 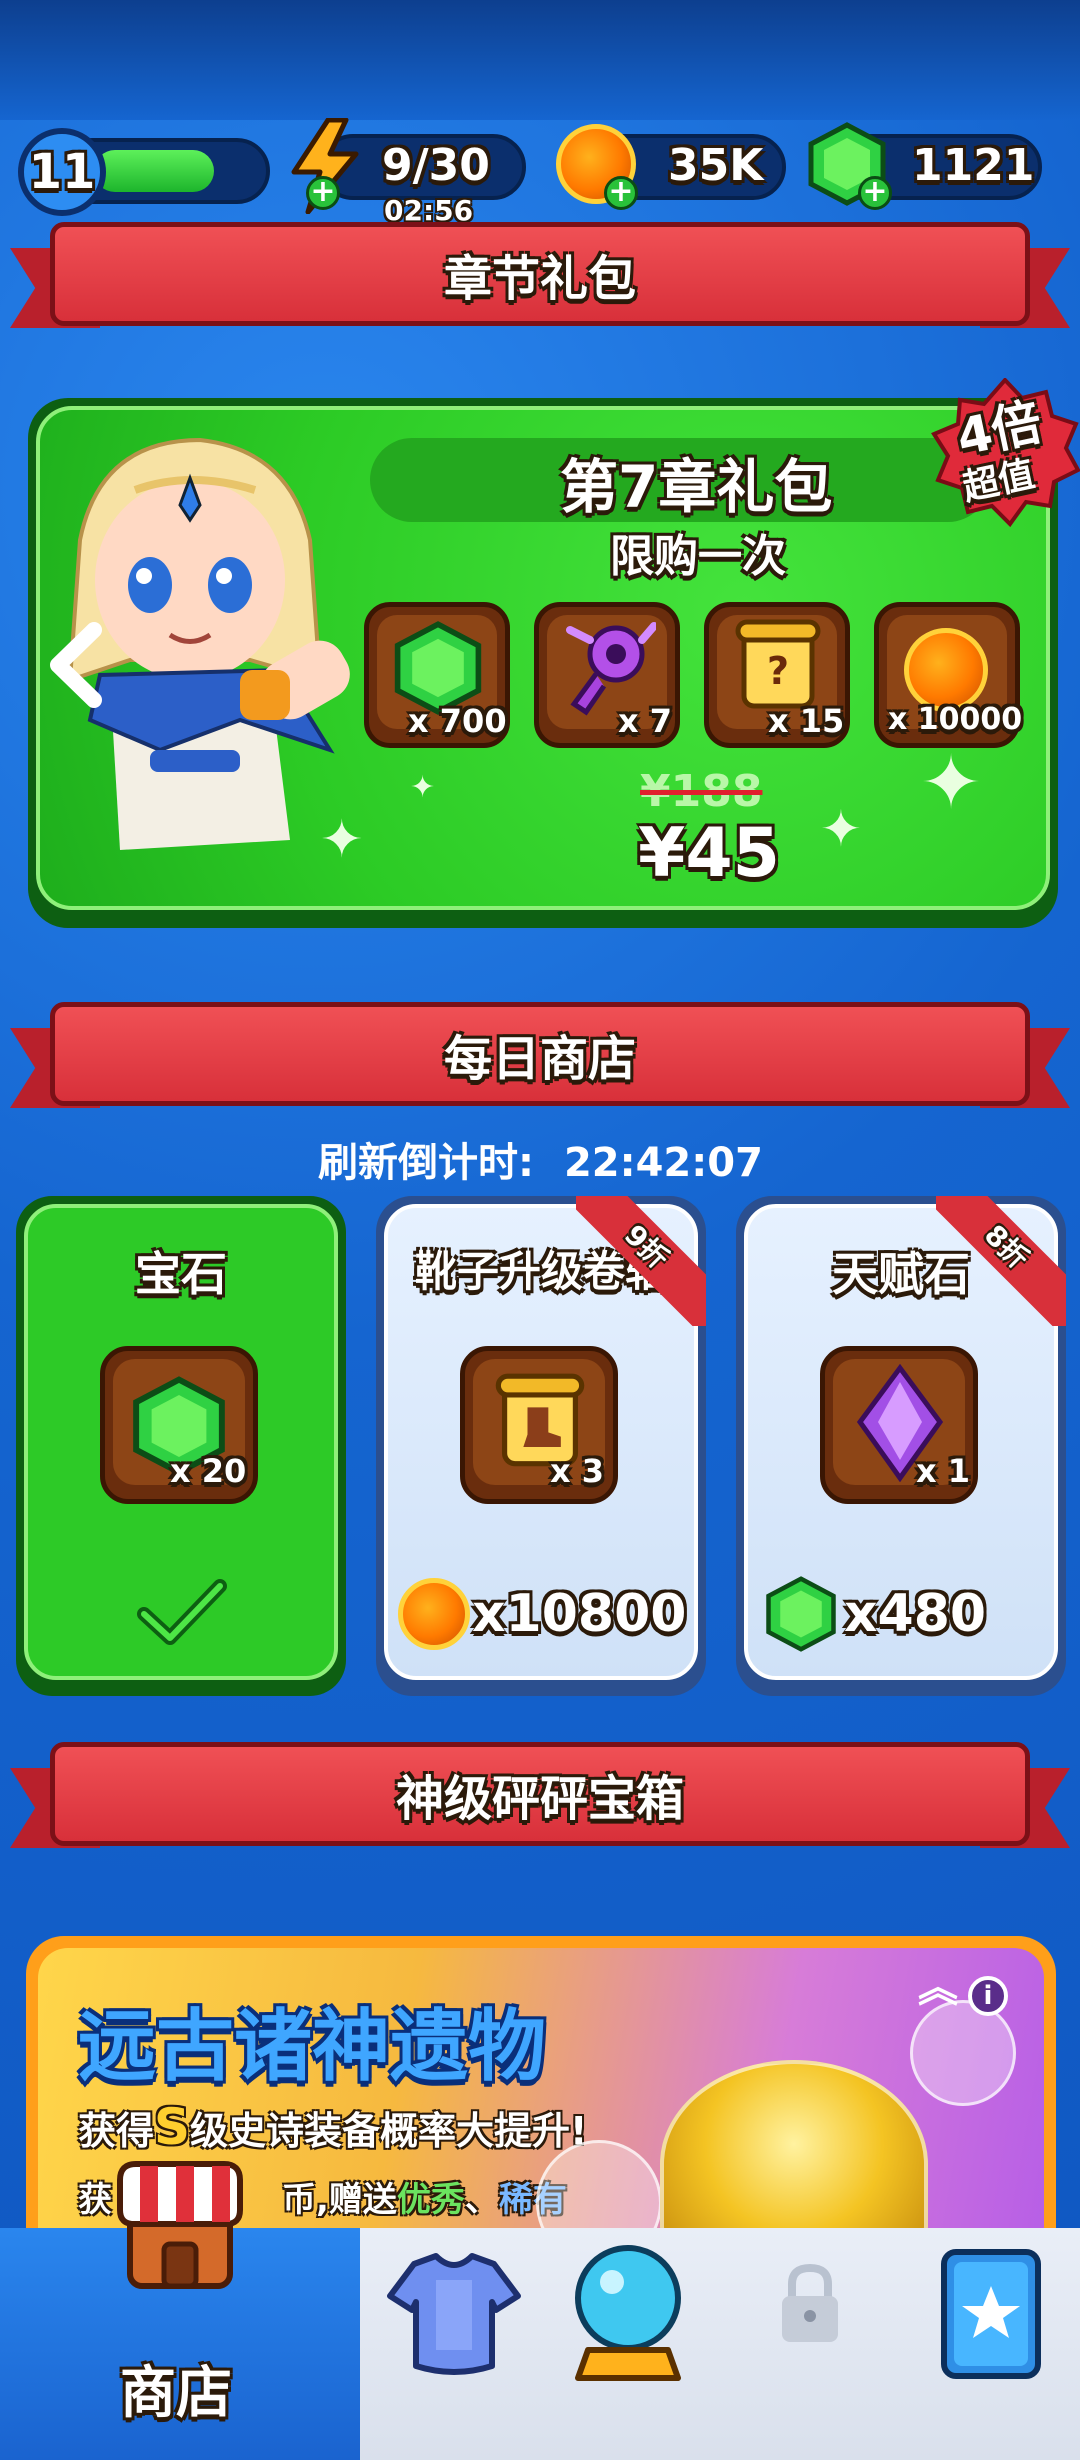 I want to click on daily-card-title: 宝石, so click(x=181, y=1274).